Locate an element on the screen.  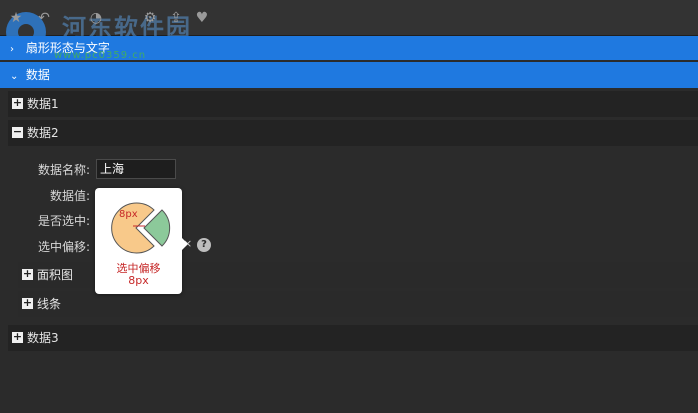
tree-item-data3: + 数据3 is located at coordinates (353, 338).